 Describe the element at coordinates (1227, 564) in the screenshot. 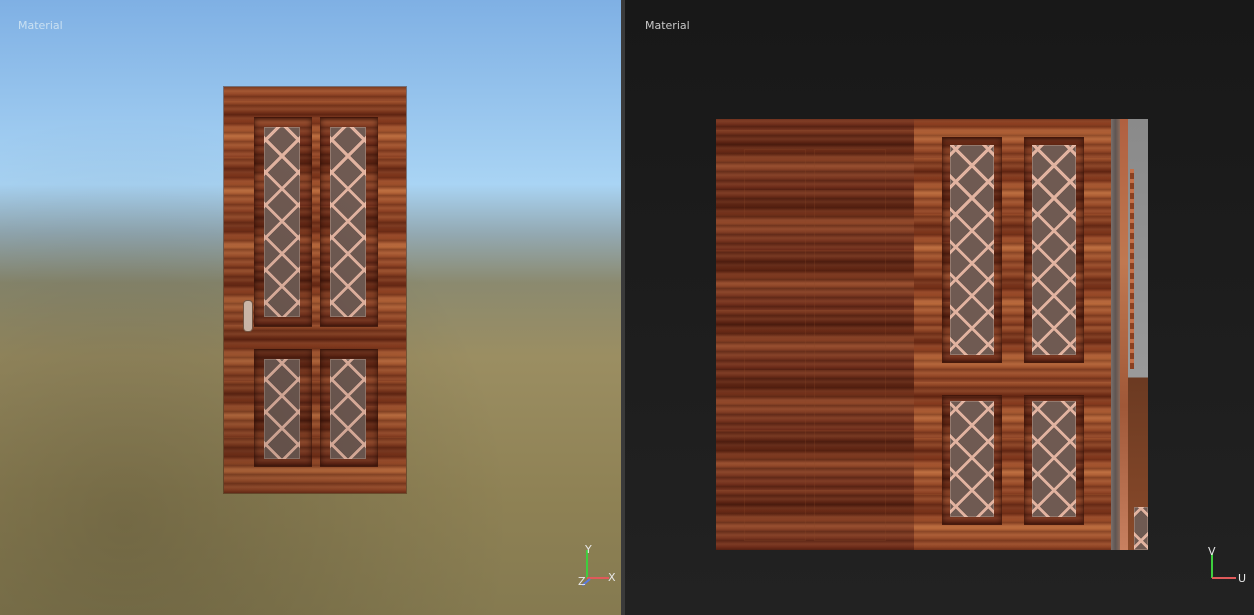

I see `axis-gizmo-uv: V U` at that location.